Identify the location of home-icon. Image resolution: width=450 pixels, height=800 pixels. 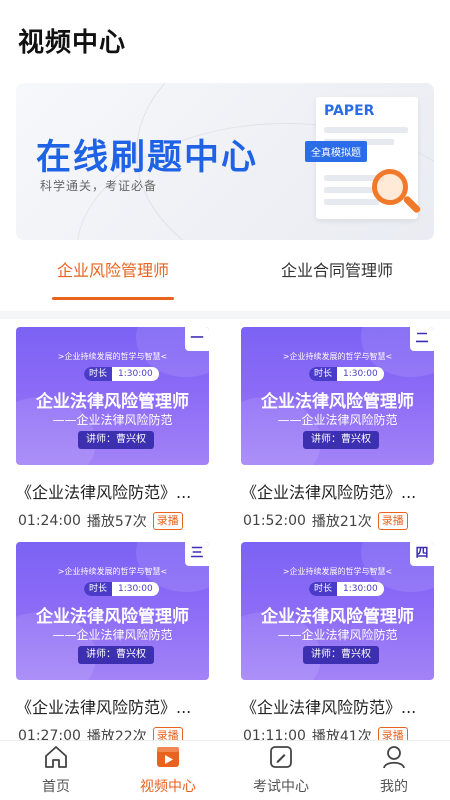
(56, 757).